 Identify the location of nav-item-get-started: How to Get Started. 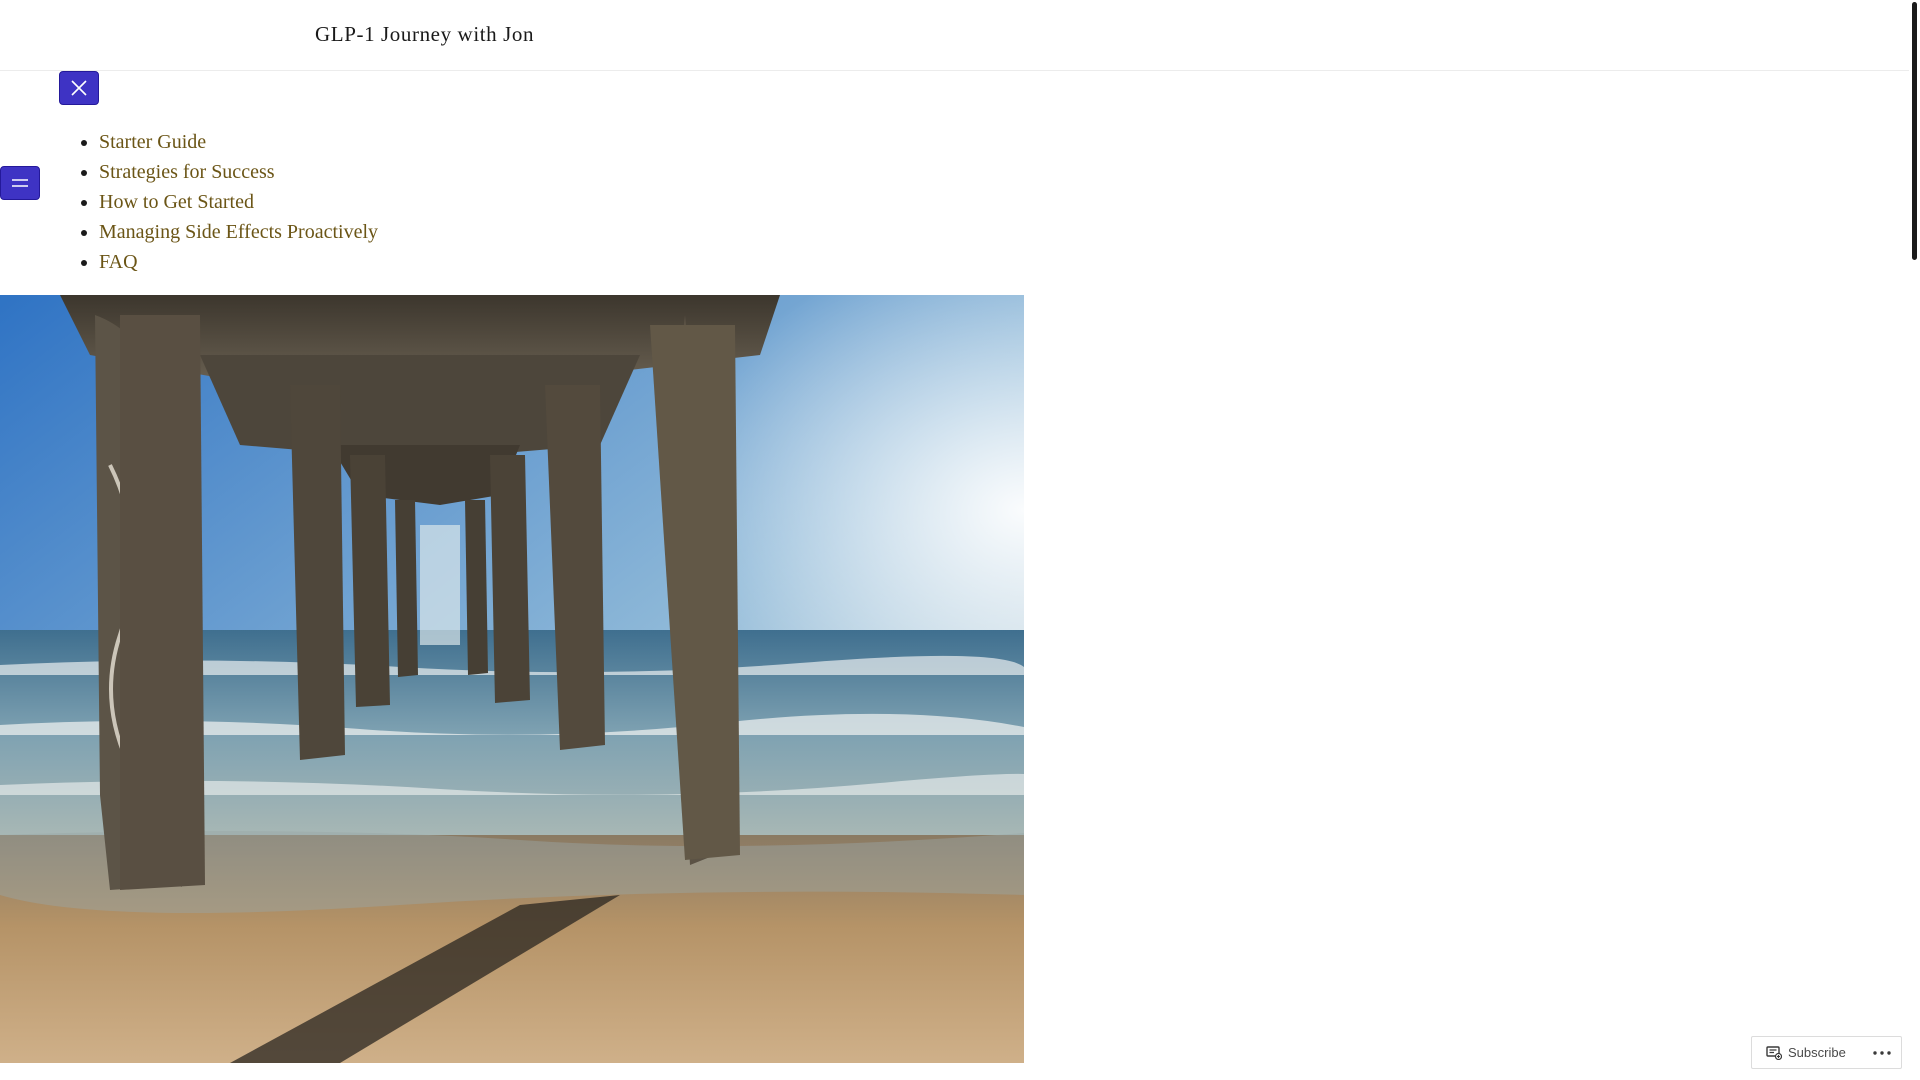
(238, 202).